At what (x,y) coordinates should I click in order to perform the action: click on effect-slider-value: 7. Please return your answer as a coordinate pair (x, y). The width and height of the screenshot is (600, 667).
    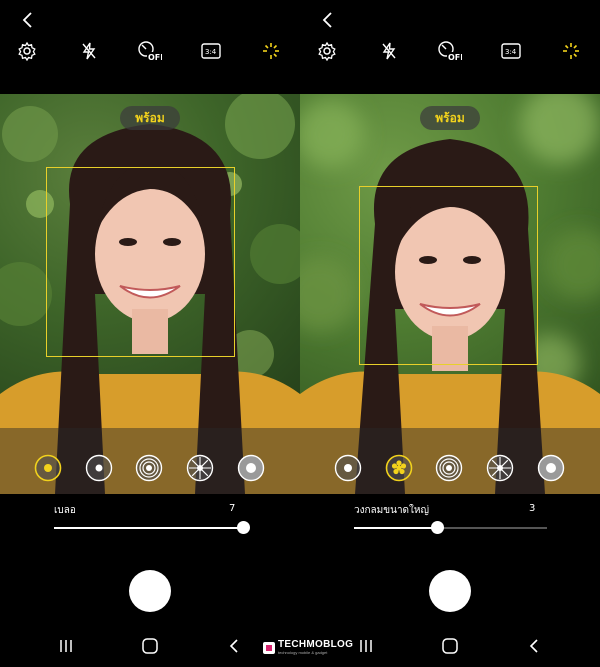
    Looking at the image, I should click on (232, 508).